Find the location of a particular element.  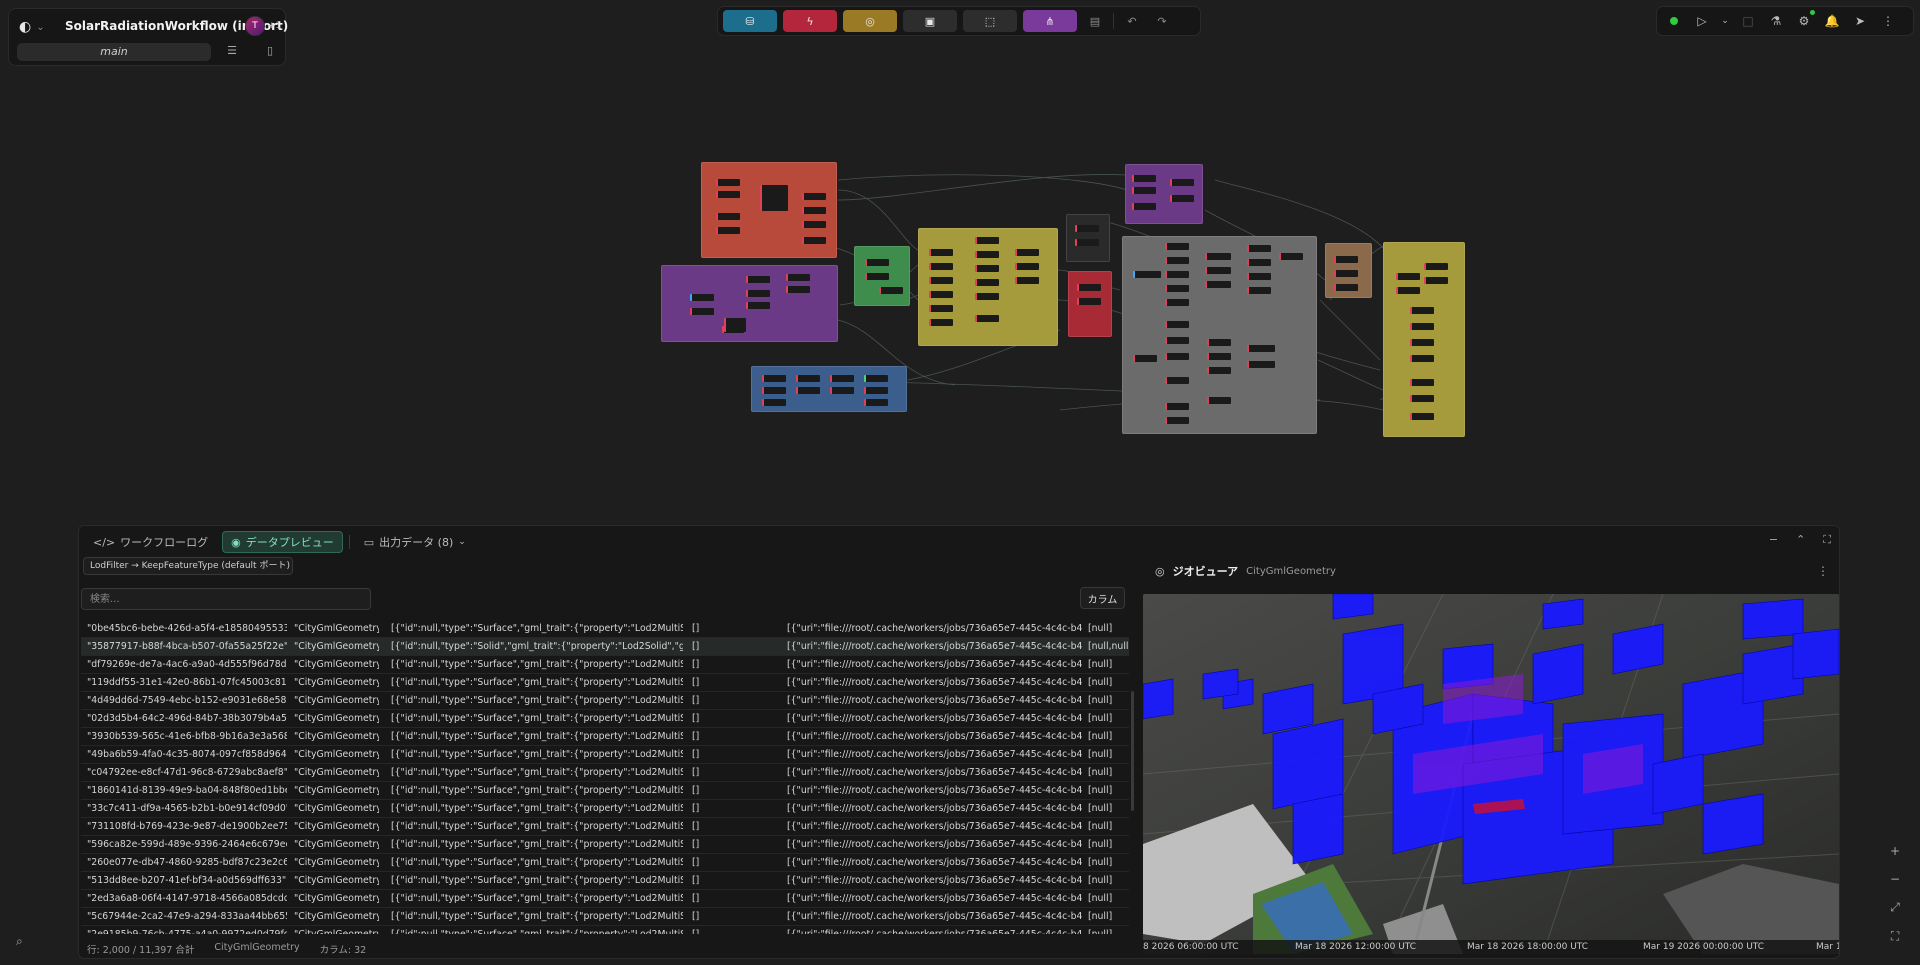

stop-icon: □ is located at coordinates (1748, 21).